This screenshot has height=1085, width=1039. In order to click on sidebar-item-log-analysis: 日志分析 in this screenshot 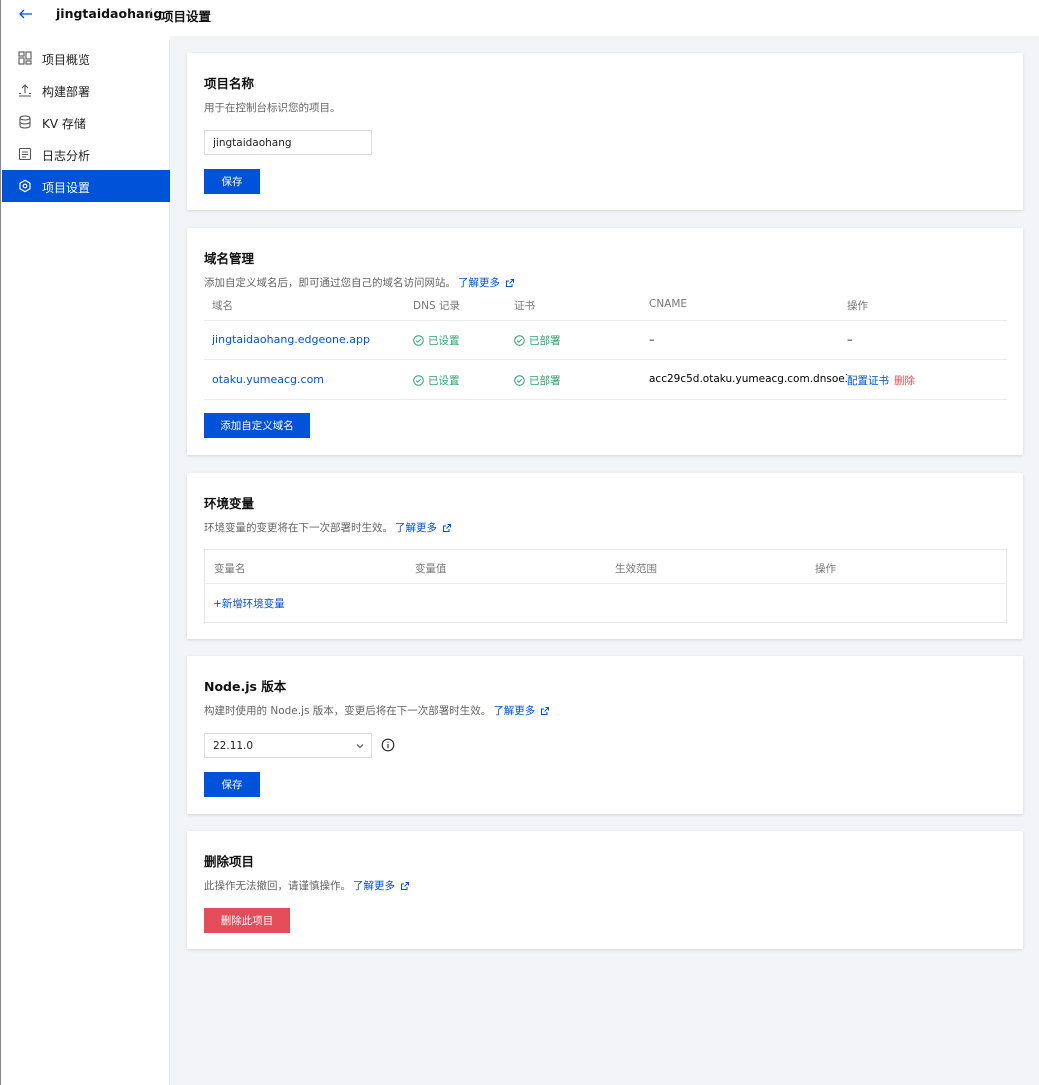, I will do `click(86, 154)`.